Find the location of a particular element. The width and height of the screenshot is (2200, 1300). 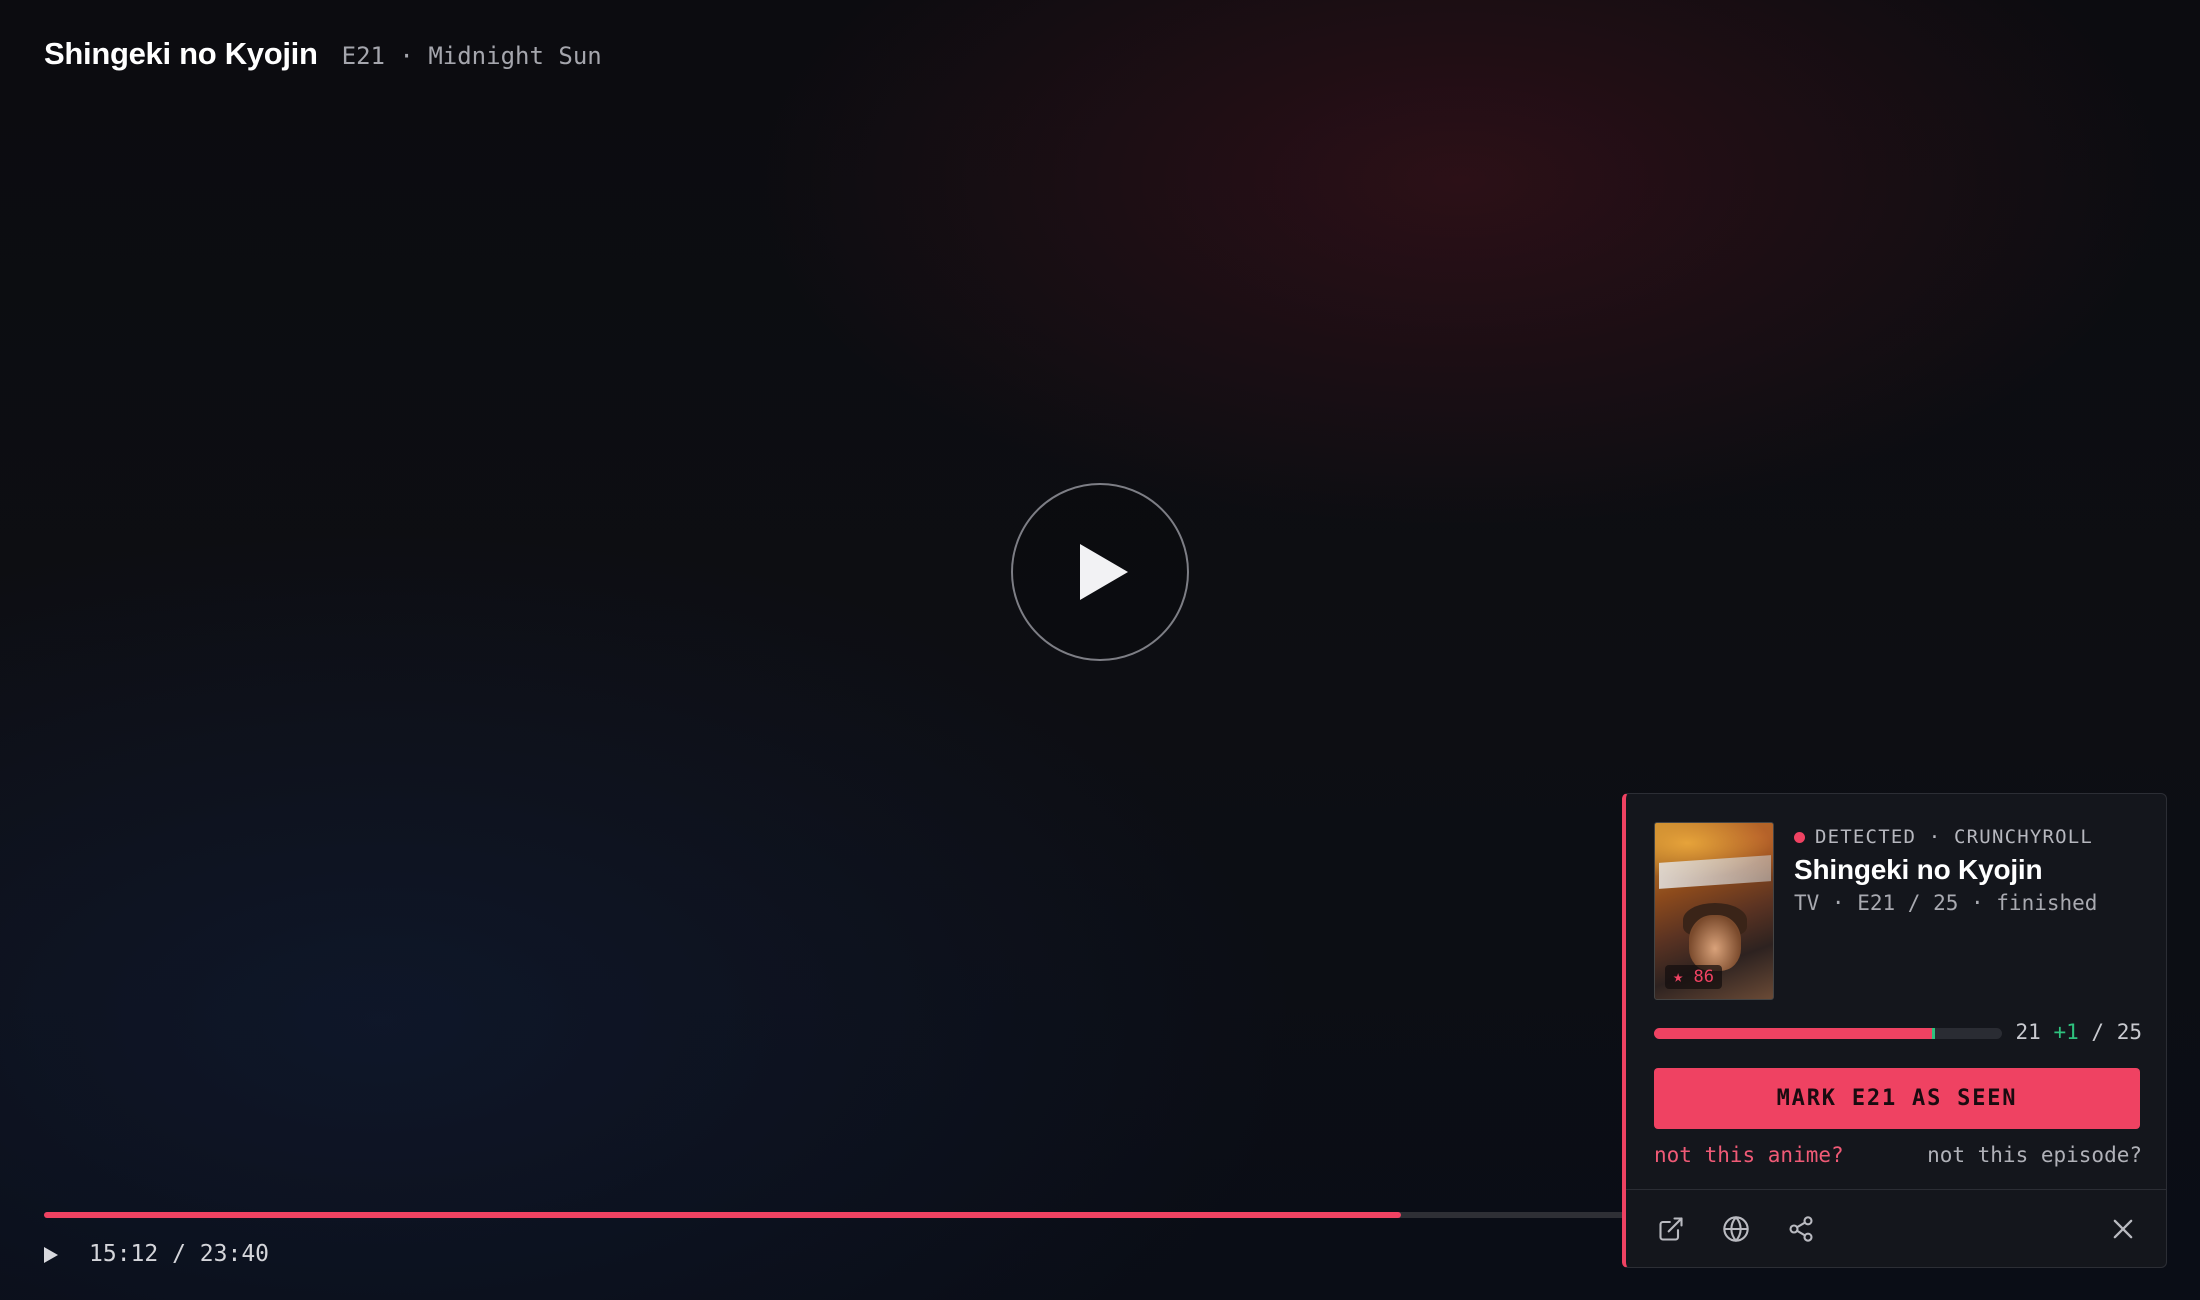

episode-count: 21 +1 / 25 is located at coordinates (2079, 1032).